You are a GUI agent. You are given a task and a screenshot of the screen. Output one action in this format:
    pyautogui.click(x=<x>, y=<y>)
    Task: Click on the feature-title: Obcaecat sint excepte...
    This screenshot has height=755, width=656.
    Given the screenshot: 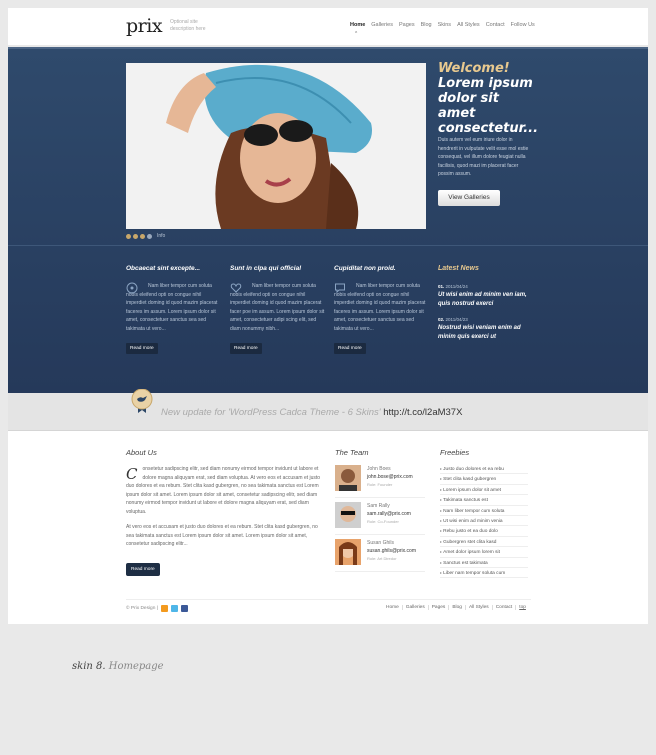 What is the action you would take?
    pyautogui.click(x=163, y=268)
    